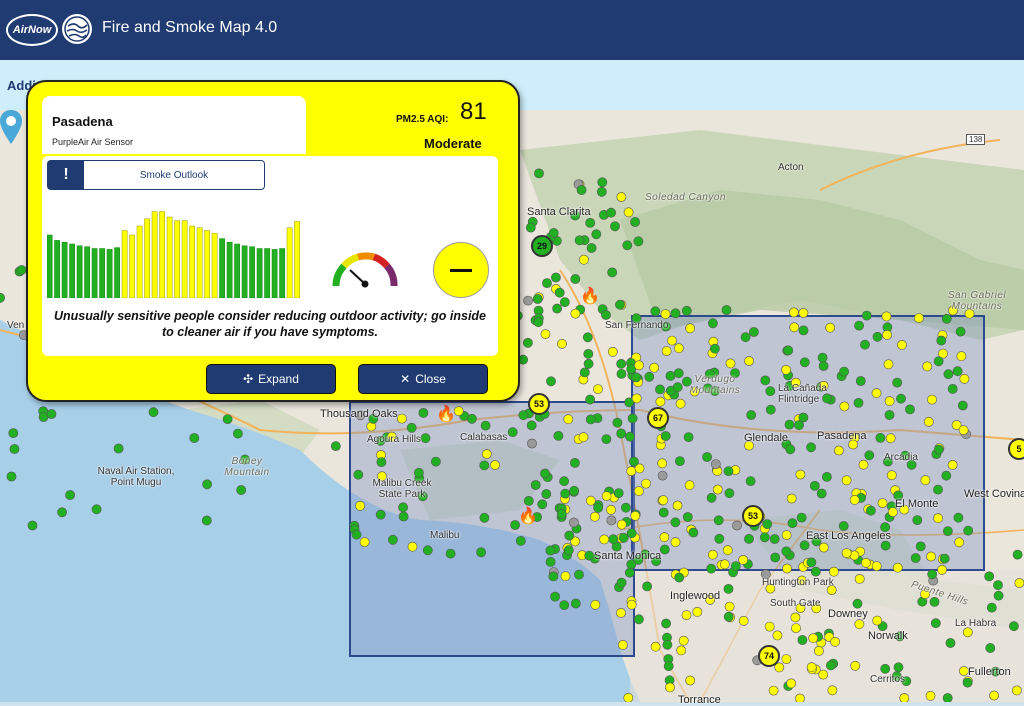 This screenshot has height=706, width=1024. What do you see at coordinates (156, 175) in the screenshot?
I see `smoke-outlook-button: ! Smoke Outlook` at bounding box center [156, 175].